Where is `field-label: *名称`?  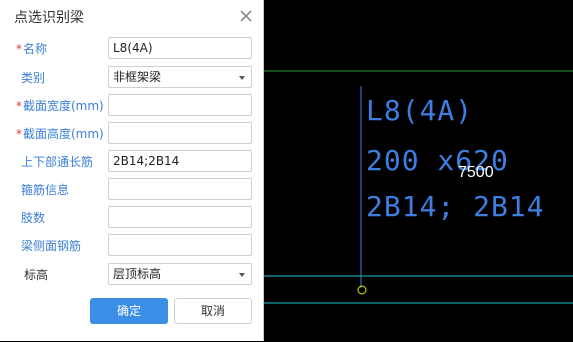
field-label: *名称 is located at coordinates (32, 49).